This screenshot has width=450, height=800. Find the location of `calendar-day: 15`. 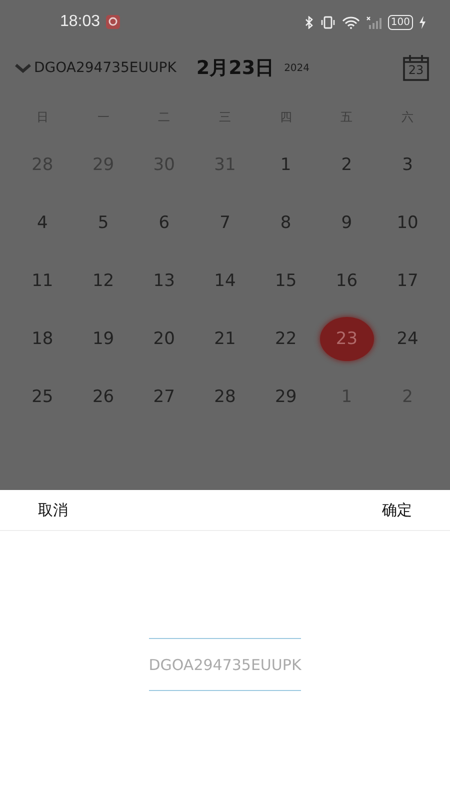

calendar-day: 15 is located at coordinates (285, 281).